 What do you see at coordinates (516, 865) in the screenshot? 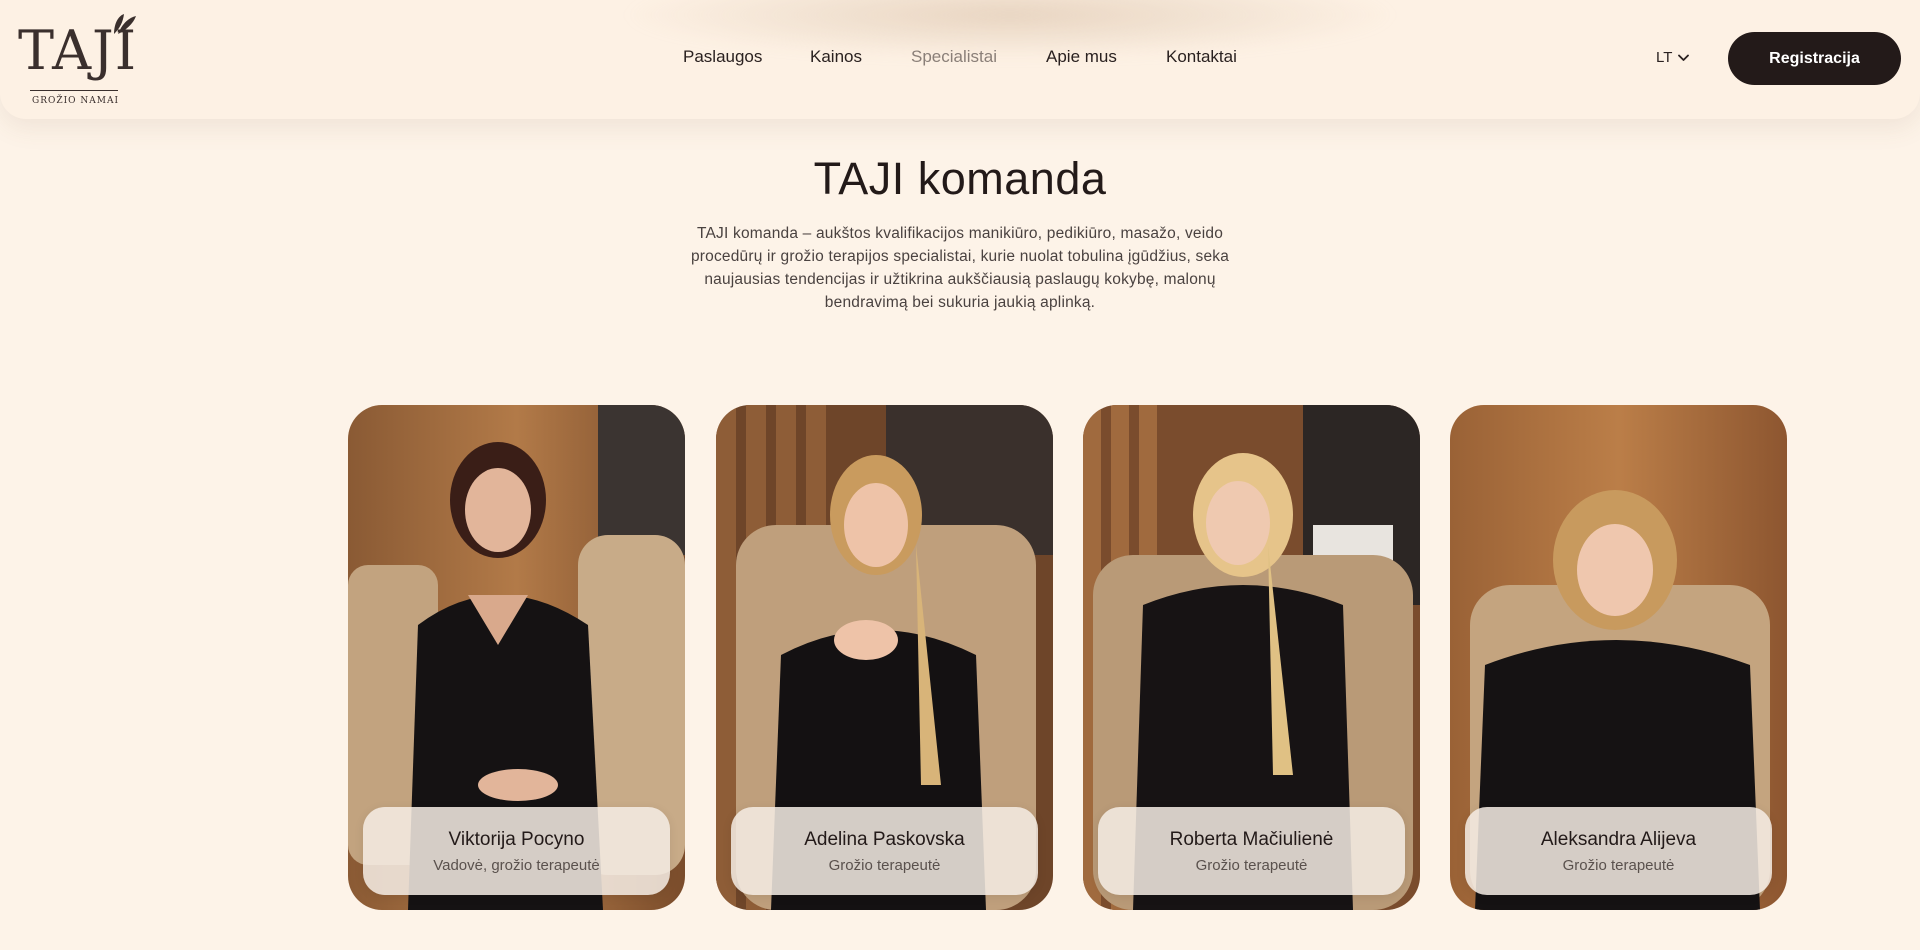
I see `team-member-role: Vadovė, grožio terapeutė` at bounding box center [516, 865].